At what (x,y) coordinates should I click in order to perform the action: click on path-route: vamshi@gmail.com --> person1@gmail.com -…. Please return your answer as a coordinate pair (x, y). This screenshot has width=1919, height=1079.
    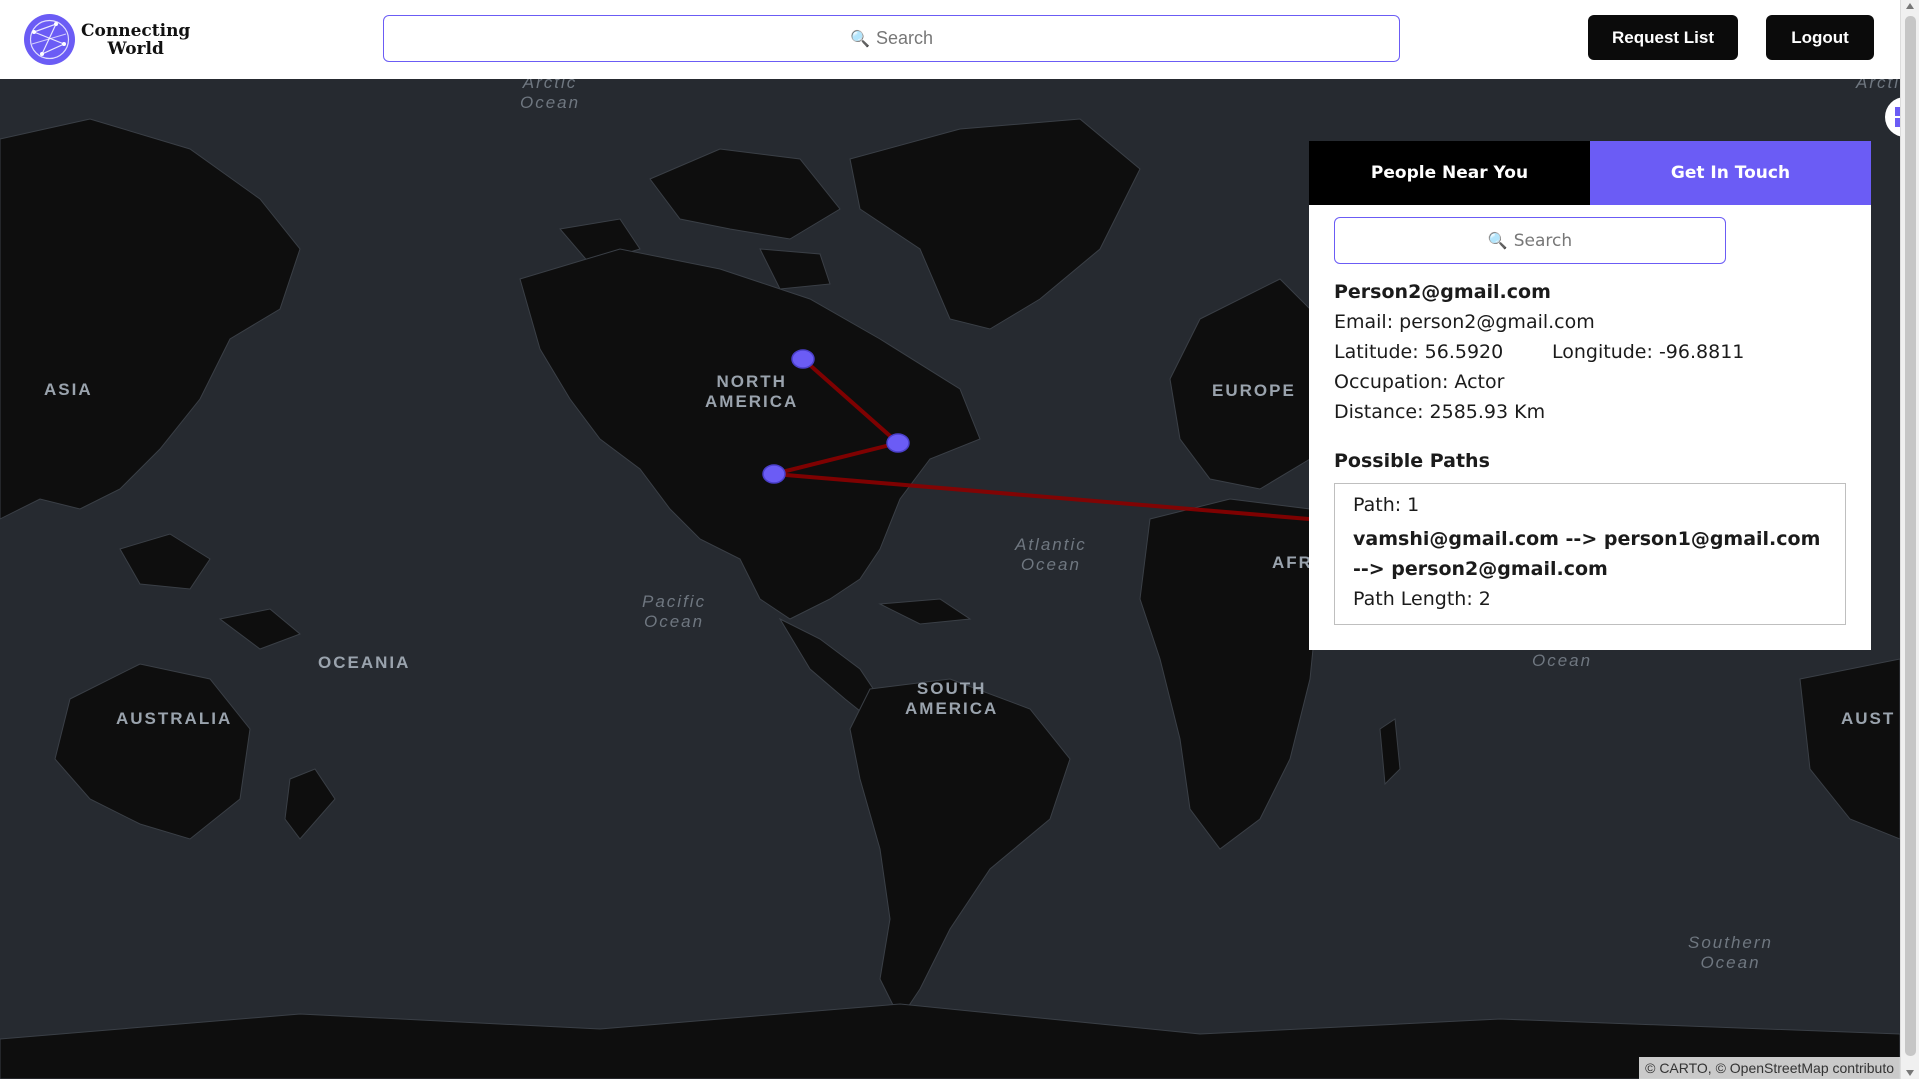
    Looking at the image, I should click on (1587, 554).